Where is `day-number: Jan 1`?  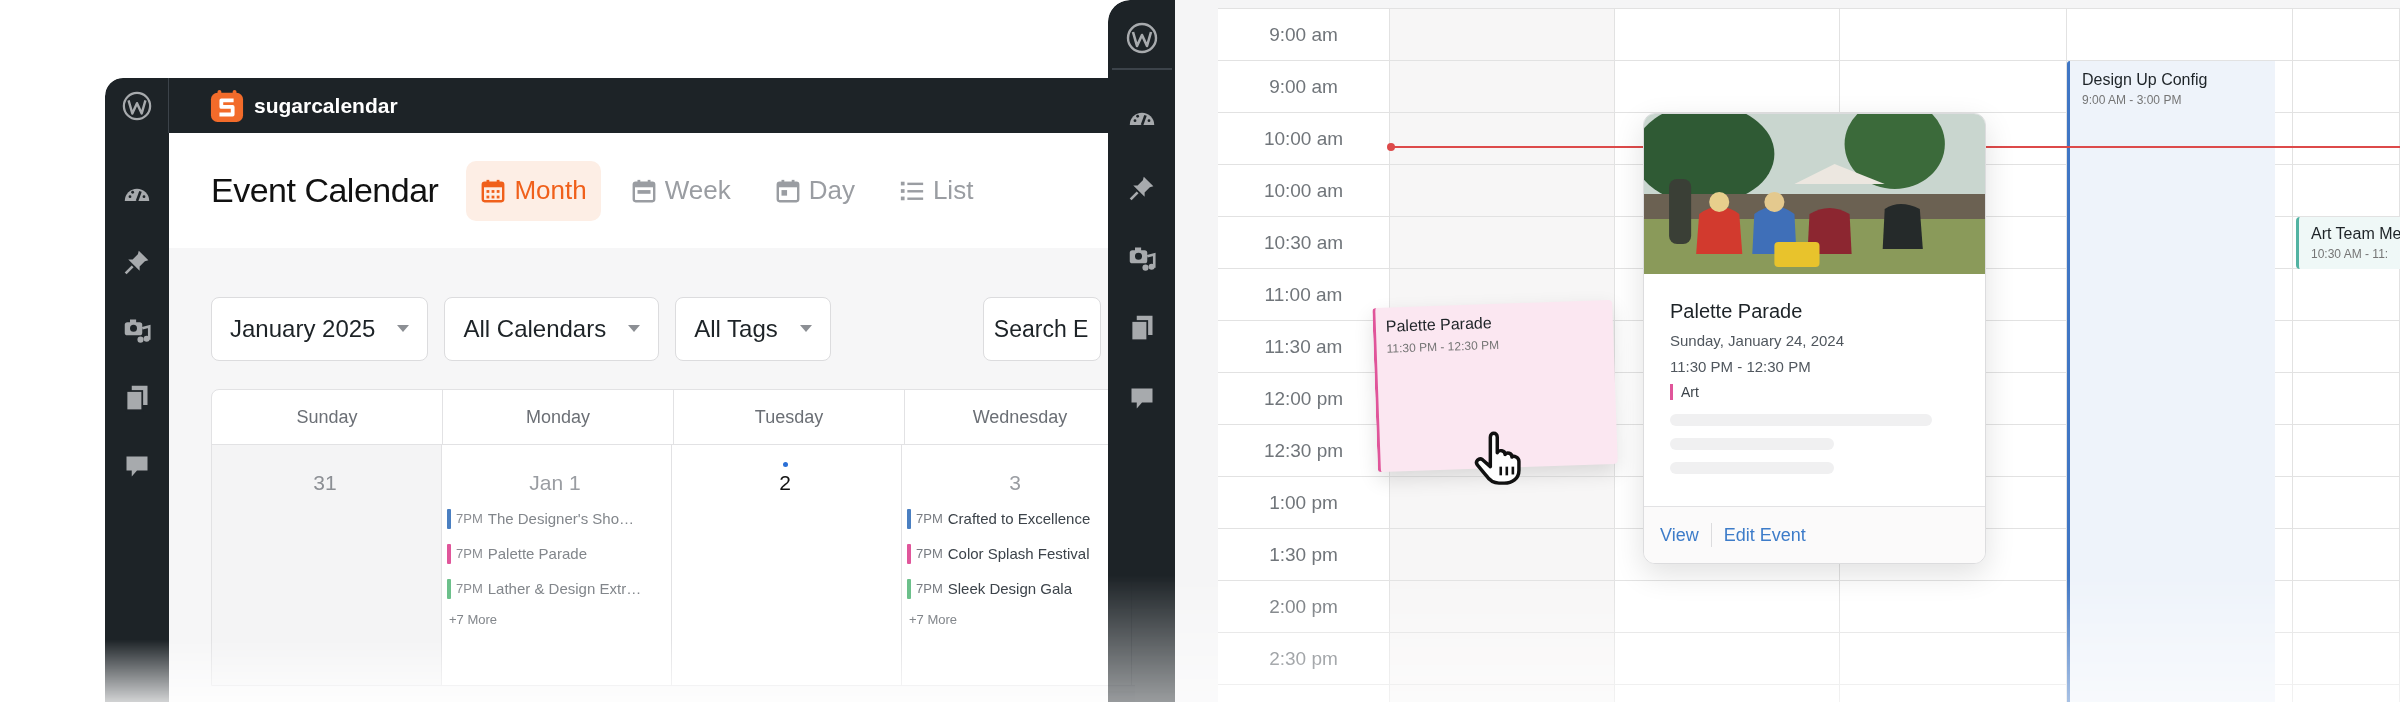
day-number: Jan 1 is located at coordinates (555, 483).